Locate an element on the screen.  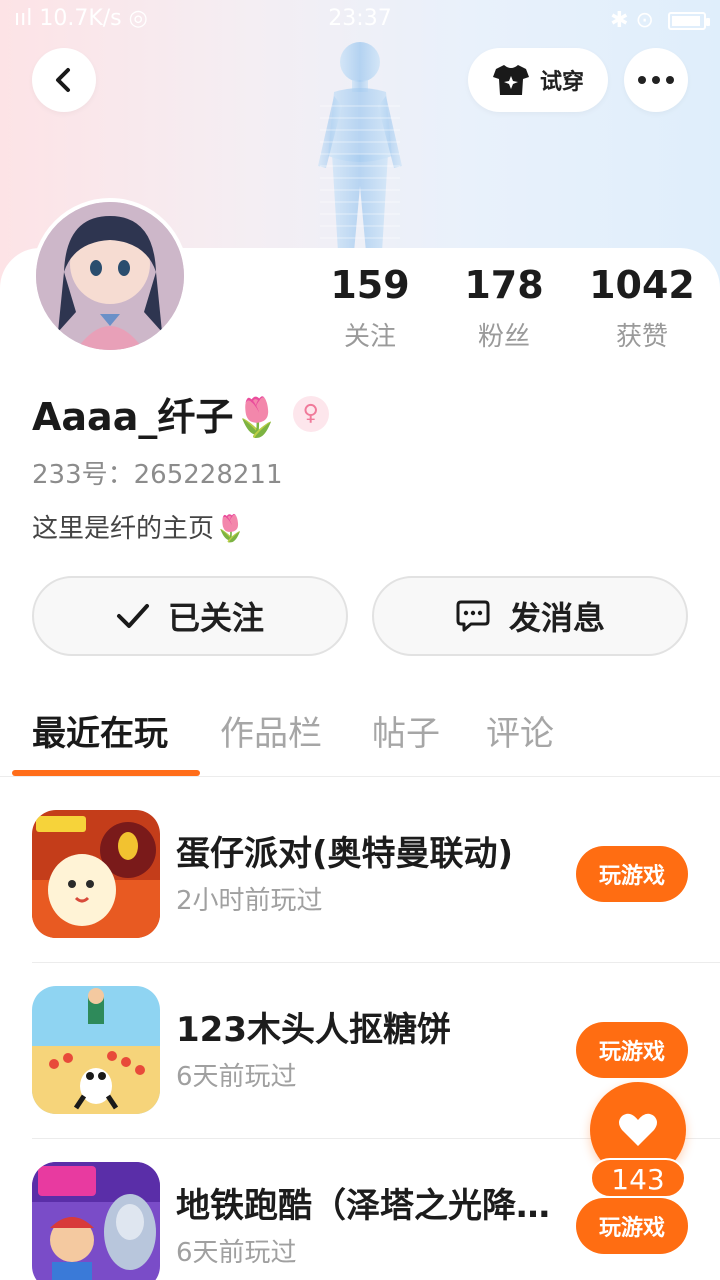
followed-button: 已关注 is located at coordinates (190, 616).